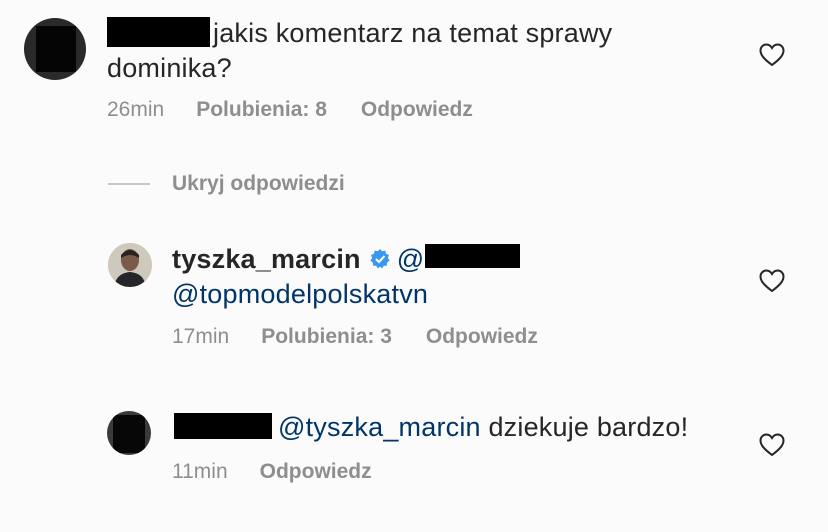  Describe the element at coordinates (326, 337) in the screenshot. I see `likes-count: Polubienia: 3` at that location.